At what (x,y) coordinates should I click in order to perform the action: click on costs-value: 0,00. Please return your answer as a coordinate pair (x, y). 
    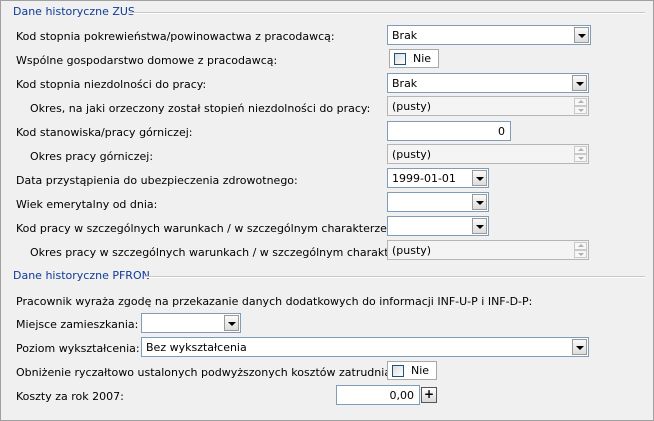
    Looking at the image, I should click on (402, 395).